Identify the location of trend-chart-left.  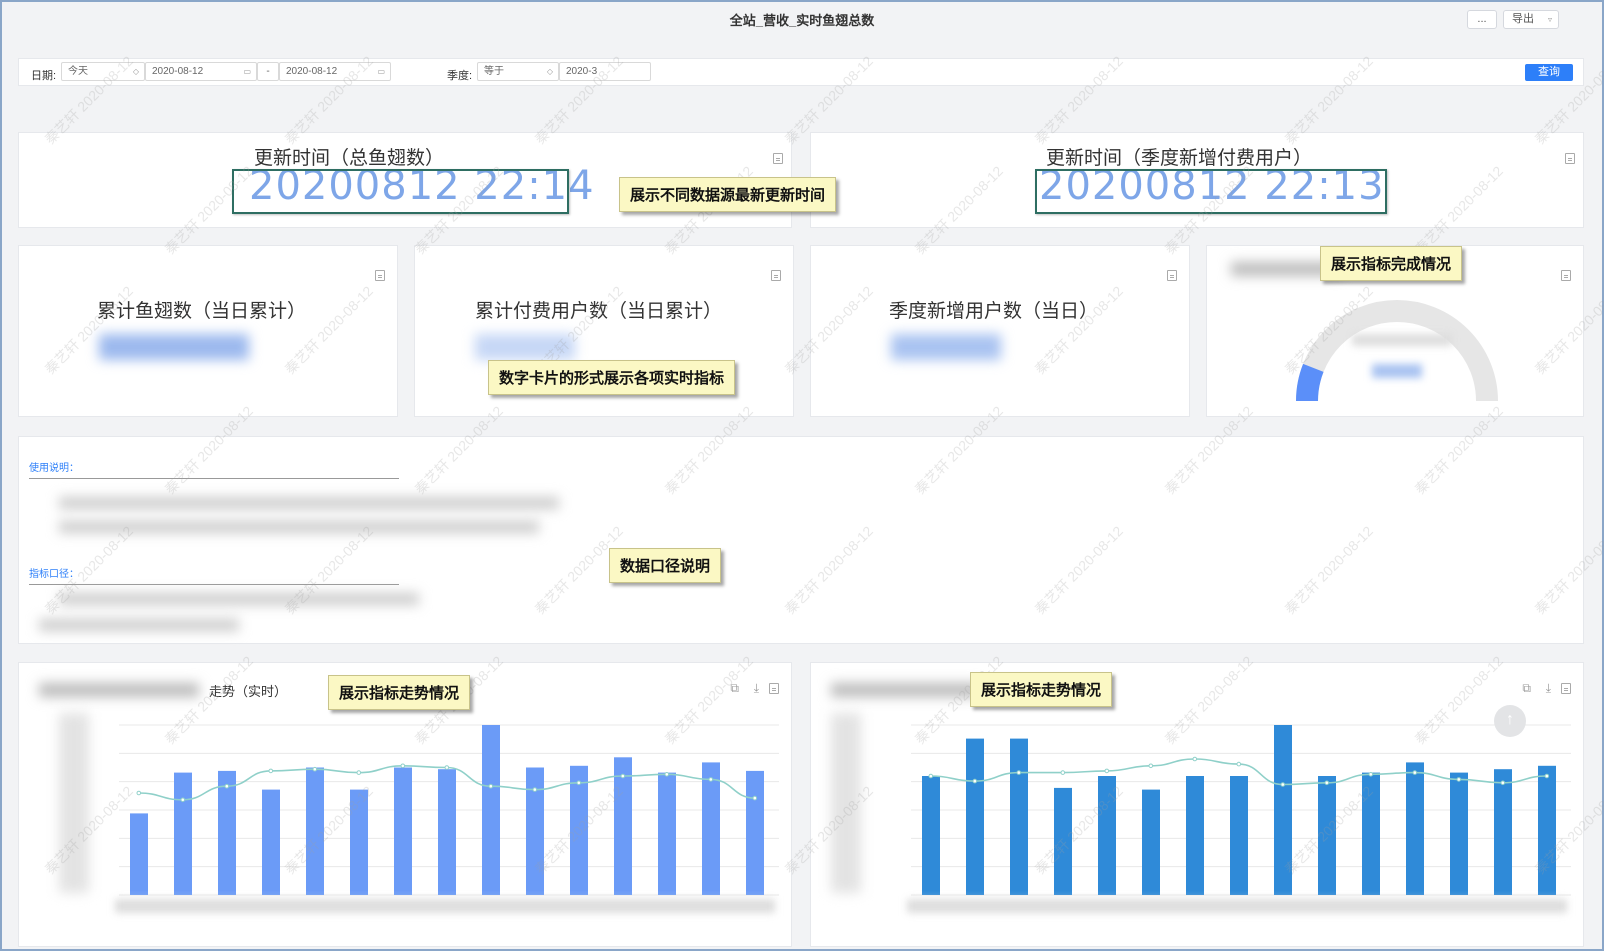
(447, 818).